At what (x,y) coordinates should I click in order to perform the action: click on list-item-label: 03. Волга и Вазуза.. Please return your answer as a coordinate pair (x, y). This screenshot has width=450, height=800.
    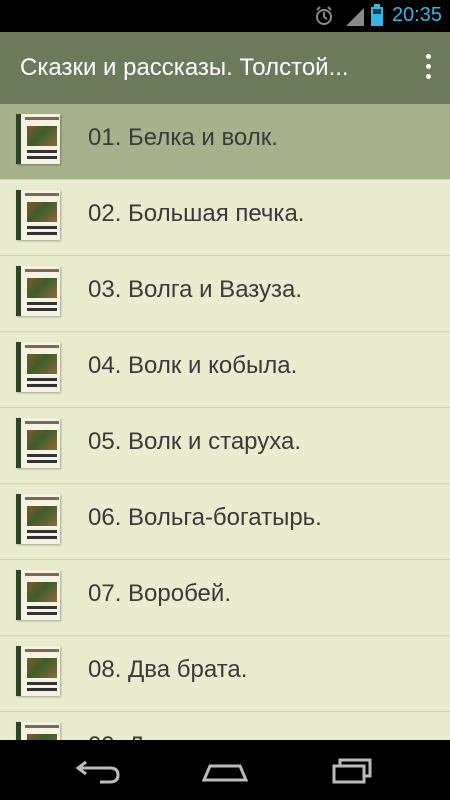
    Looking at the image, I should click on (195, 289).